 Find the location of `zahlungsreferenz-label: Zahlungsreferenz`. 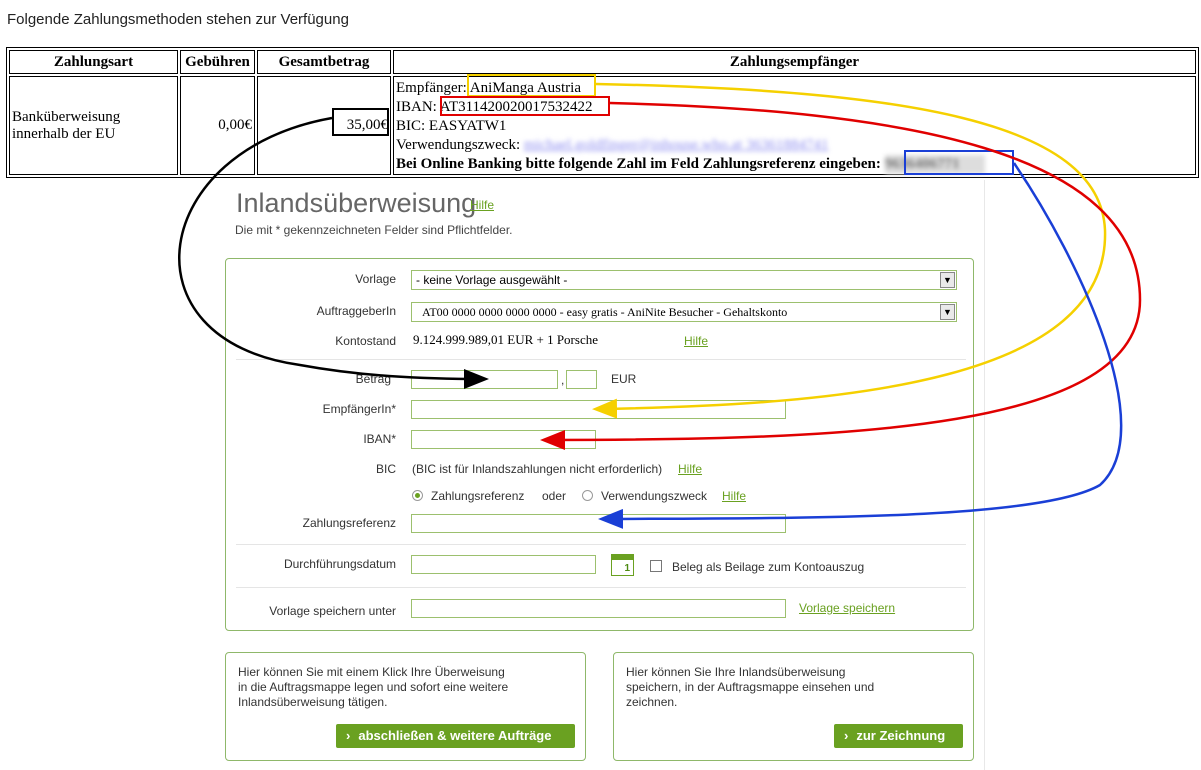

zahlungsreferenz-label: Zahlungsreferenz is located at coordinates (349, 523).